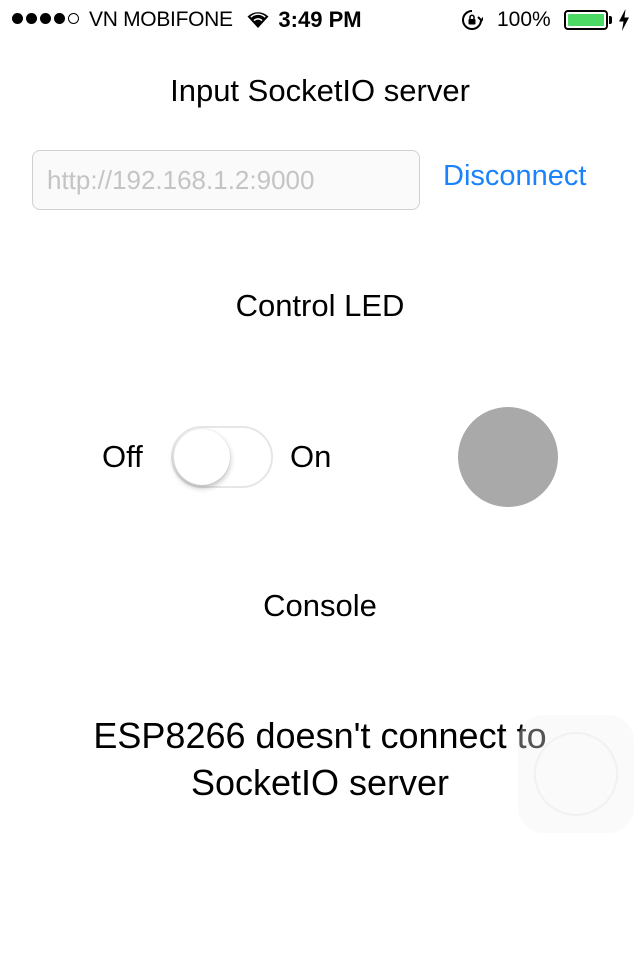 The width and height of the screenshot is (640, 960). Describe the element at coordinates (610, 20) in the screenshot. I see `battery-tip` at that location.